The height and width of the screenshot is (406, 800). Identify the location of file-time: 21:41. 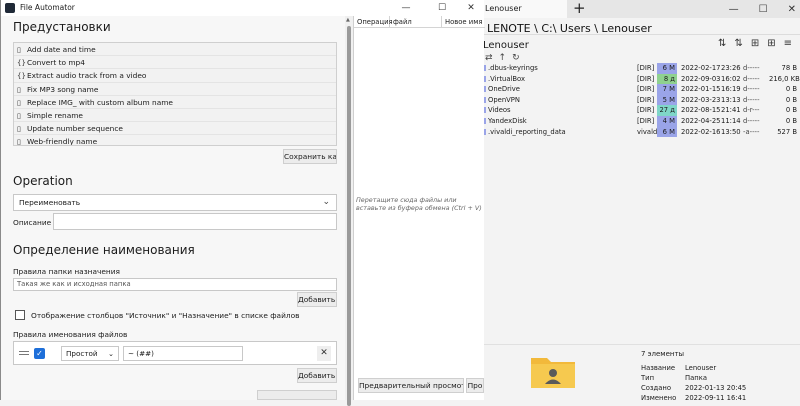
(731, 110).